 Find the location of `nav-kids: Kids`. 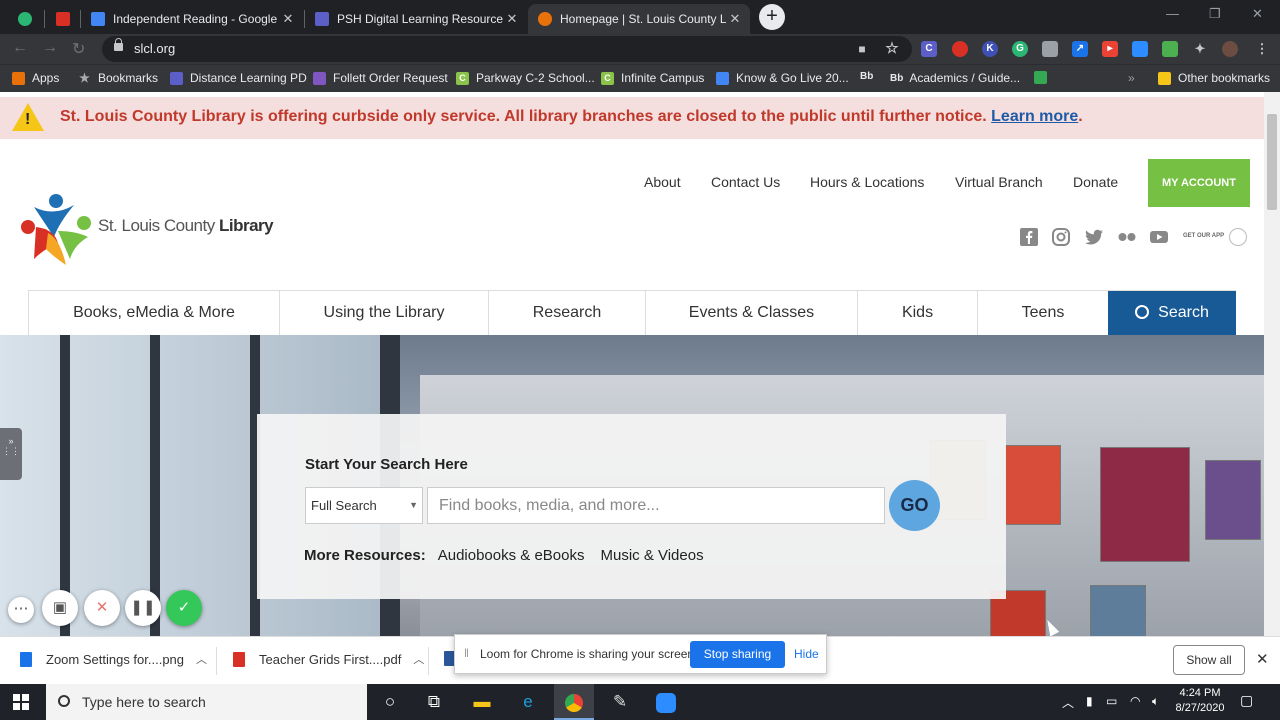

nav-kids: Kids is located at coordinates (917, 313).